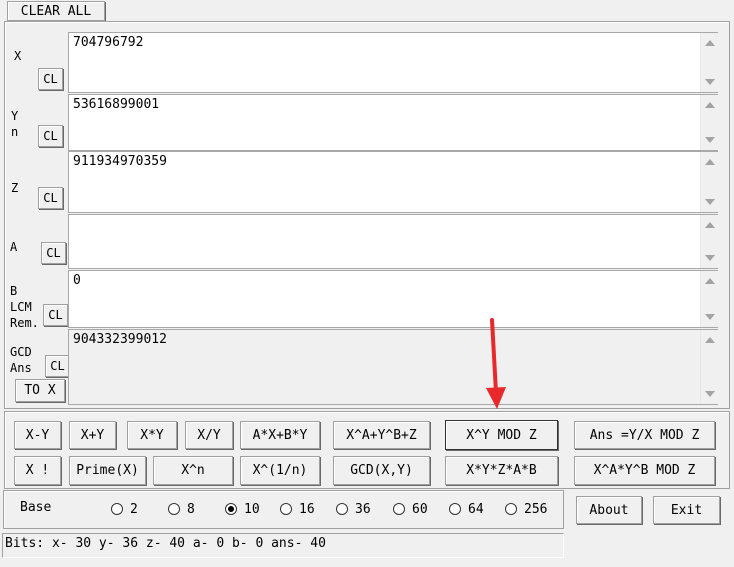 This screenshot has height=567, width=734. Describe the element at coordinates (420, 509) in the screenshot. I see `base-option-label: 60` at that location.